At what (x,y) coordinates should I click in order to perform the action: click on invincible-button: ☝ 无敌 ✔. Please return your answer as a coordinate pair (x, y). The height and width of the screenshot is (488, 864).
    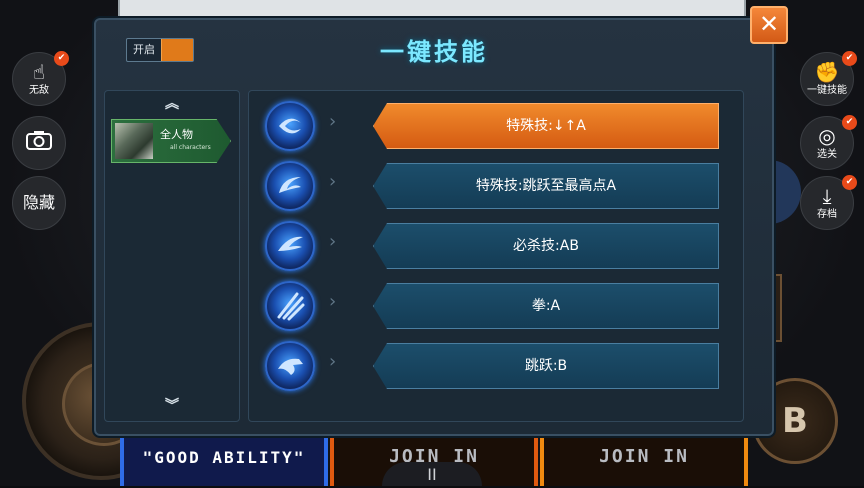
    Looking at the image, I should click on (40, 78).